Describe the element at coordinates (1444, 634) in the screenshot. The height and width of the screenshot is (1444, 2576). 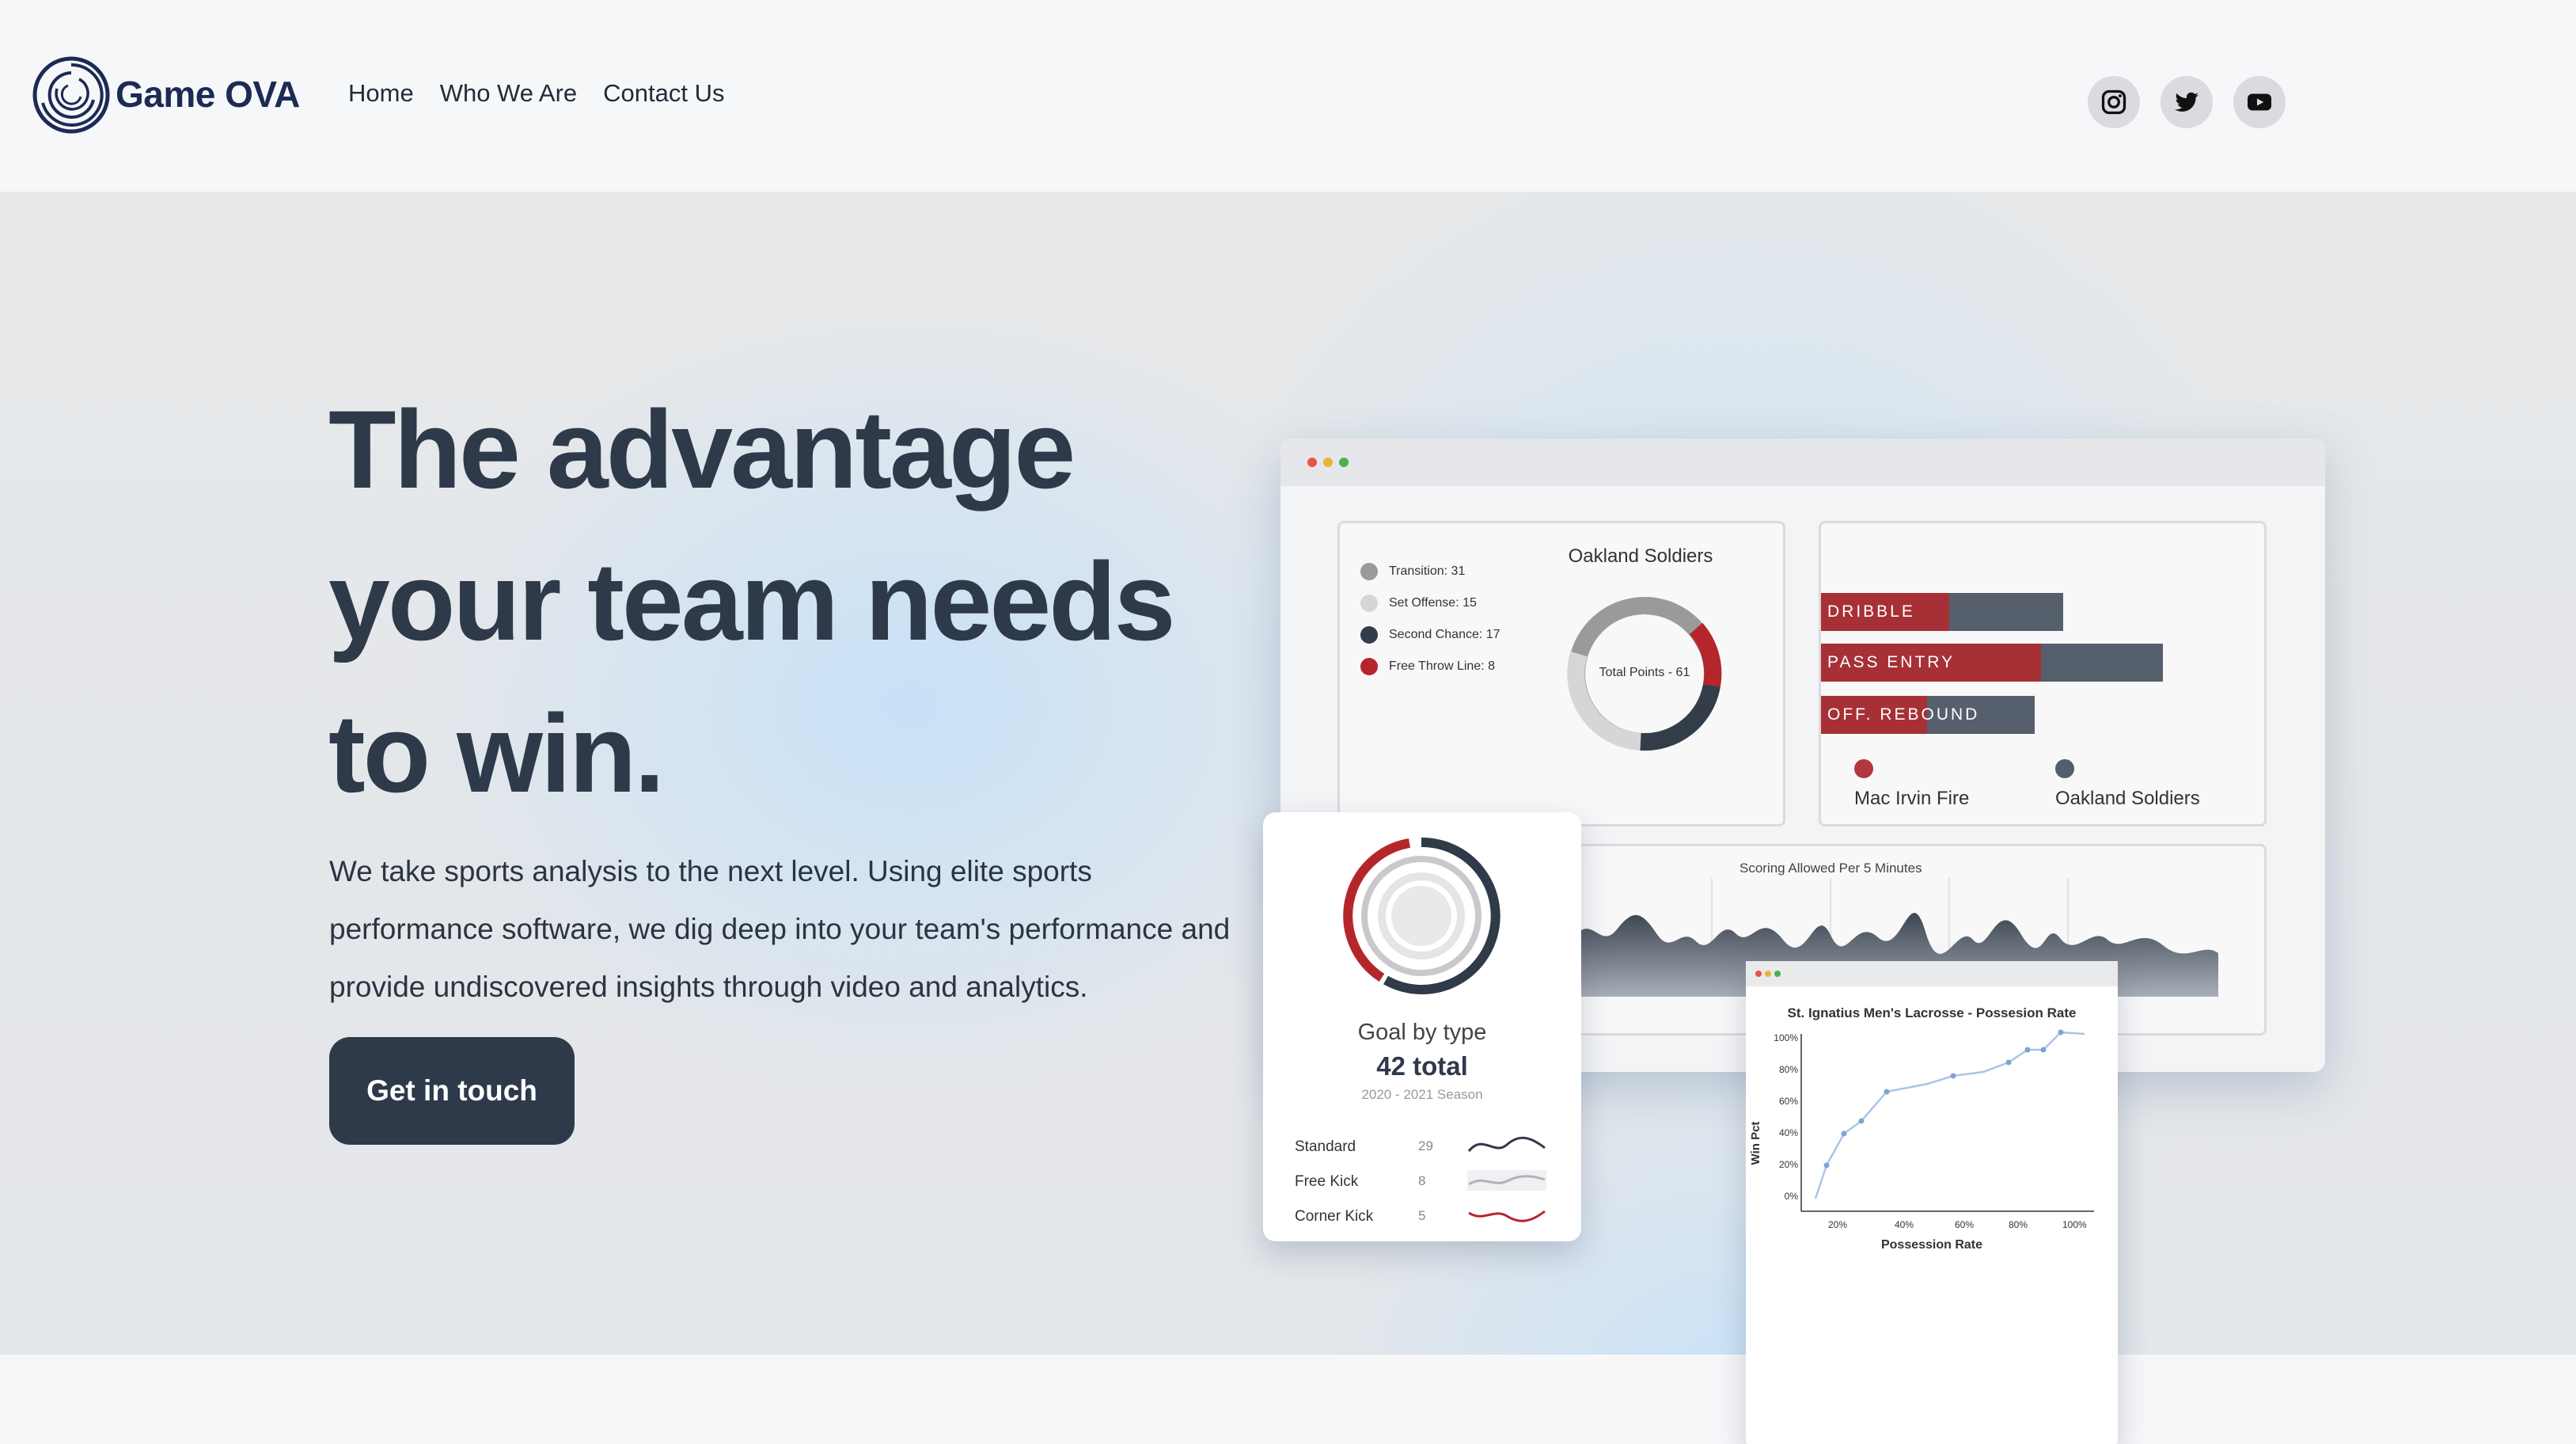
I see `legend-label: Second Chance: 17` at that location.